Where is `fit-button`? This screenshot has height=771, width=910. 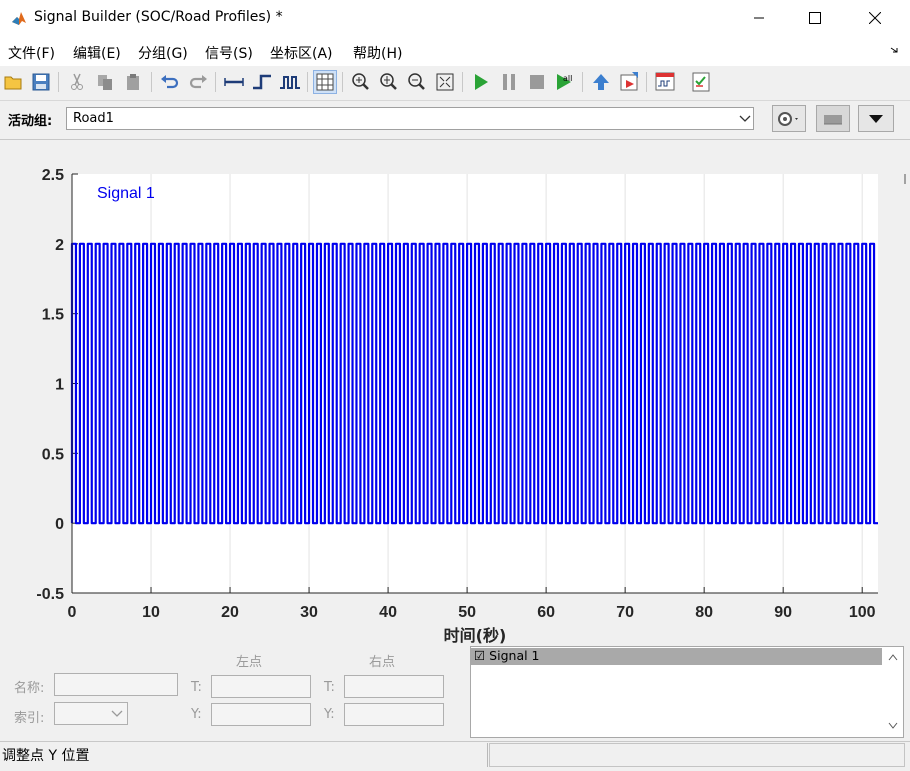 fit-button is located at coordinates (445, 82).